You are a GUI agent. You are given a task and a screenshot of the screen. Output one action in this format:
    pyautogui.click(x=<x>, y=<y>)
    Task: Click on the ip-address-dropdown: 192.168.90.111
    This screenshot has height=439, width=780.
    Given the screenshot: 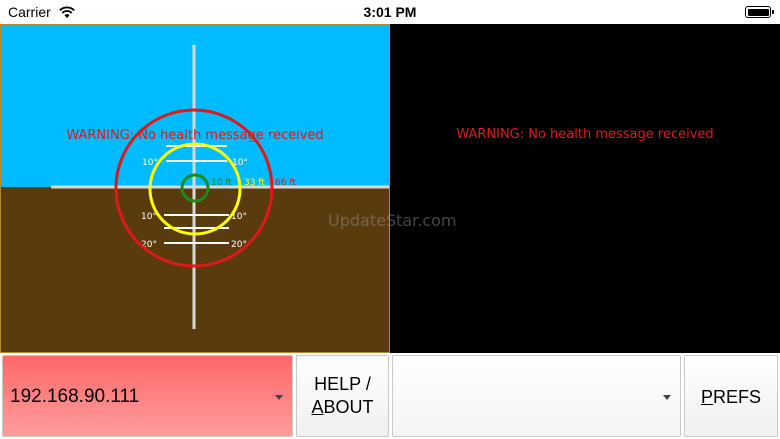 What is the action you would take?
    pyautogui.click(x=147, y=396)
    